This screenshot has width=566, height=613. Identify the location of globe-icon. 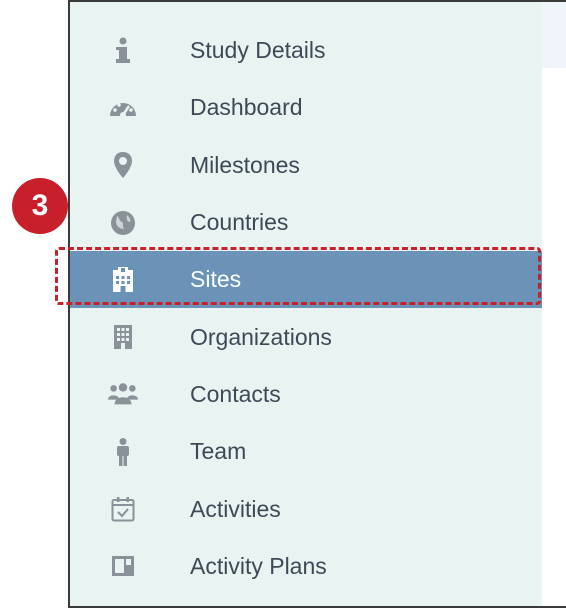
(123, 223).